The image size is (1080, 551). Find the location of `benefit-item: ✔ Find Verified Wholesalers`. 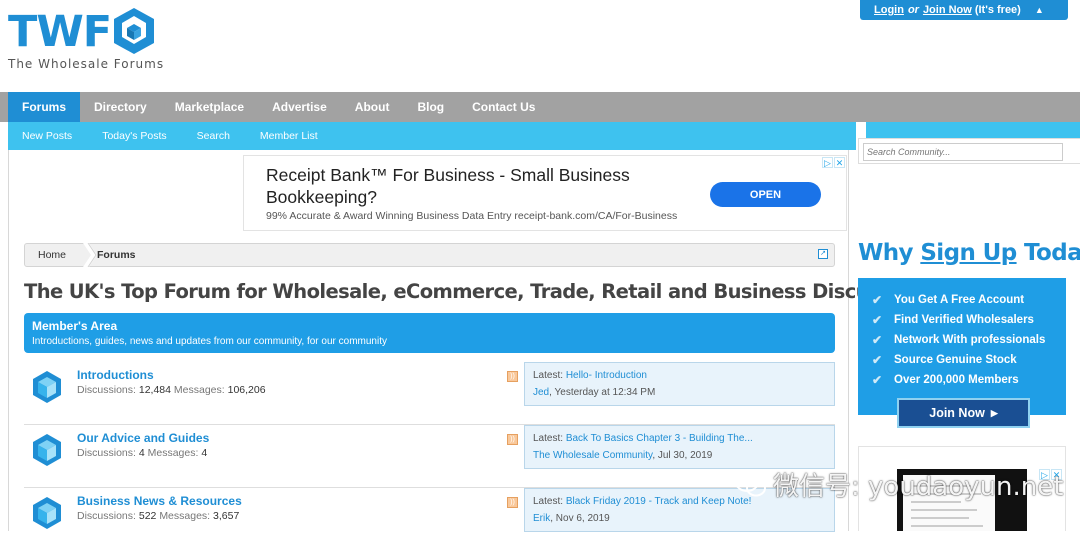

benefit-item: ✔ Find Verified Wholesalers is located at coordinates (958, 320).